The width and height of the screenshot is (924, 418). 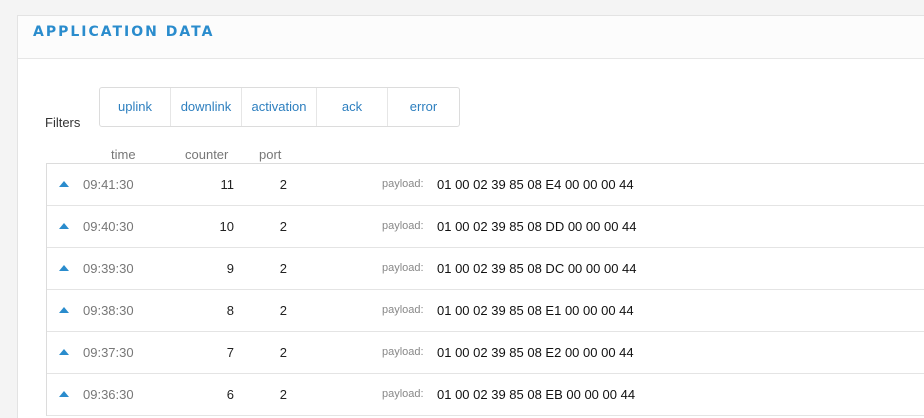 I want to click on filter-ack-button: ack, so click(x=352, y=107).